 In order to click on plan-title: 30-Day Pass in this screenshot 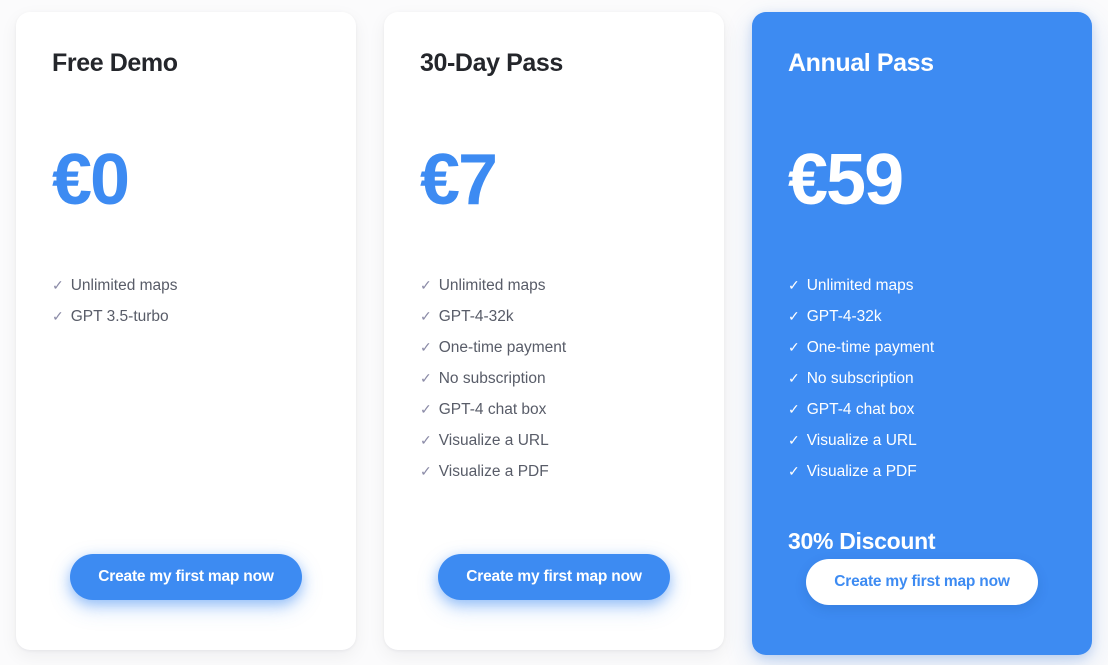, I will do `click(491, 63)`.